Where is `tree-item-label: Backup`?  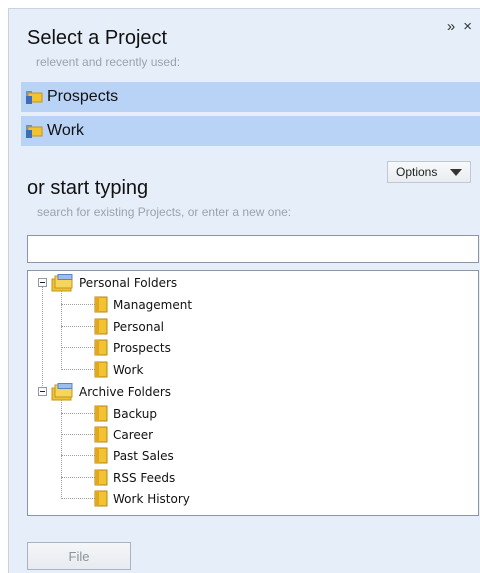
tree-item-label: Backup is located at coordinates (135, 413).